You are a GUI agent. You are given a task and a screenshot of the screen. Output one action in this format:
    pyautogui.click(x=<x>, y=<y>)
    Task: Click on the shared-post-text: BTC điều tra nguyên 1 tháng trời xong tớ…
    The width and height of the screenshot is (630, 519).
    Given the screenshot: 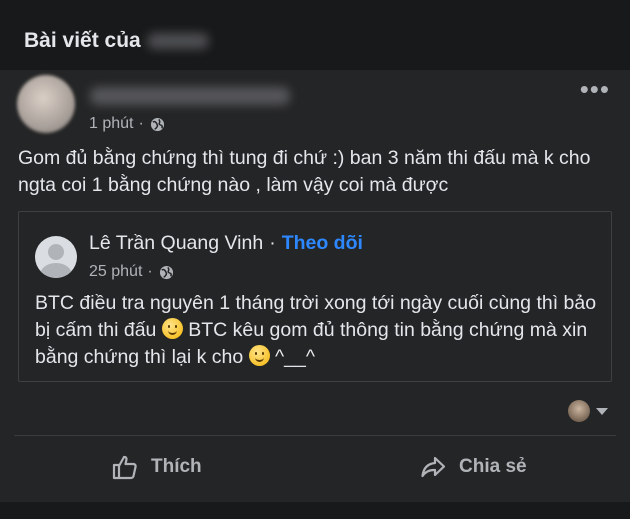 What is the action you would take?
    pyautogui.click(x=320, y=330)
    